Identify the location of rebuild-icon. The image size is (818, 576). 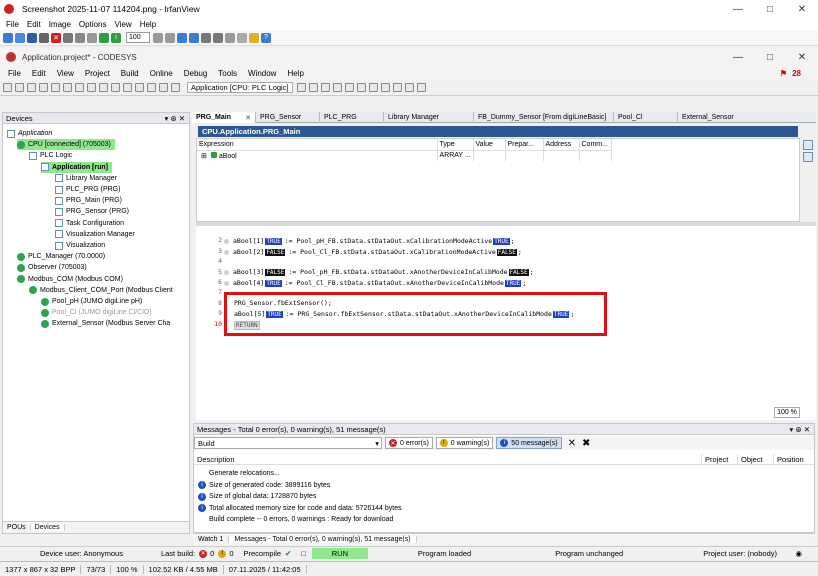
(151, 87).